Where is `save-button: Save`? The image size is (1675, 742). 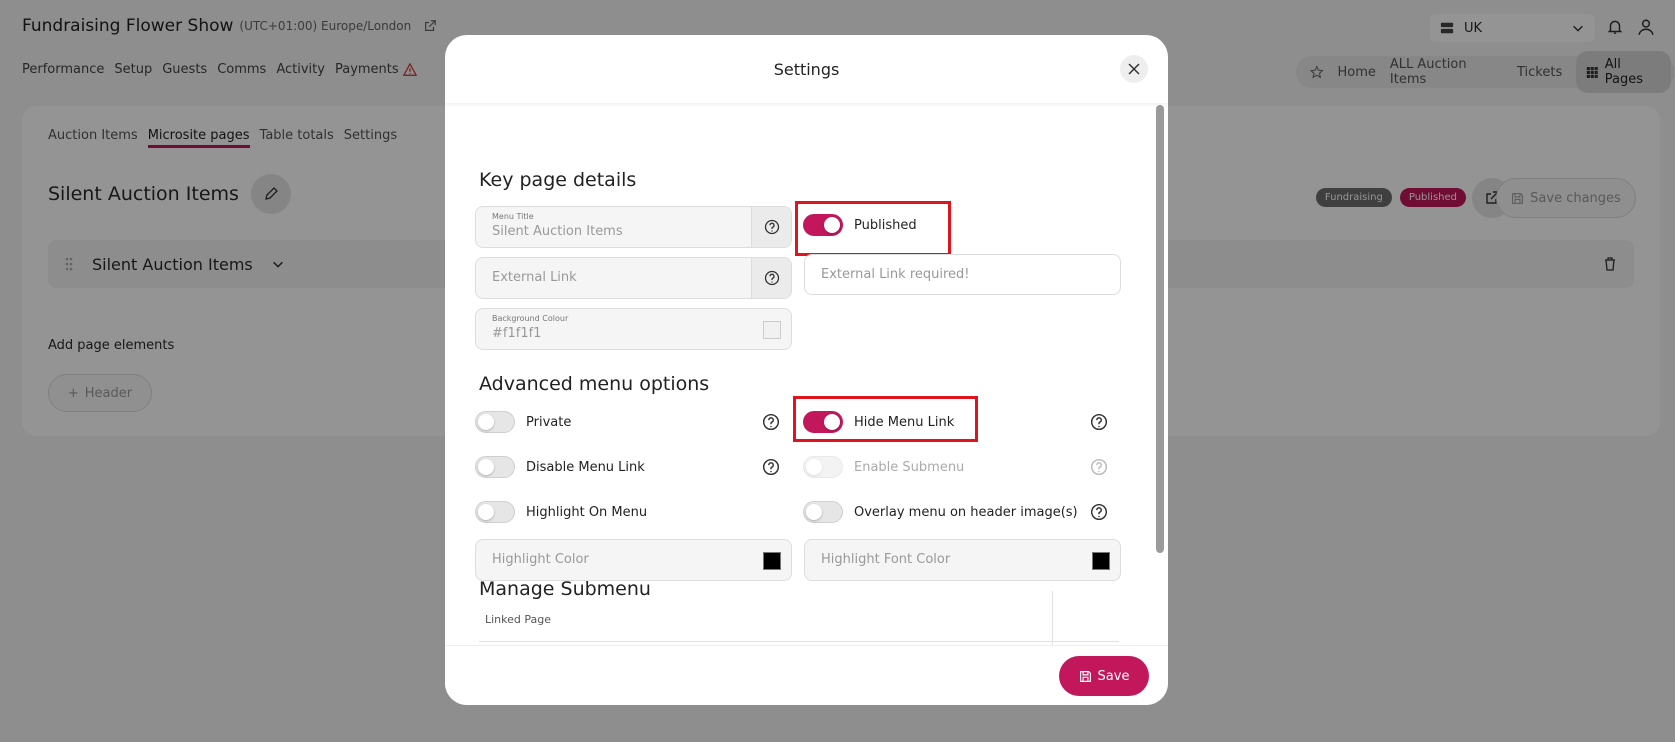
save-button: Save is located at coordinates (1104, 676).